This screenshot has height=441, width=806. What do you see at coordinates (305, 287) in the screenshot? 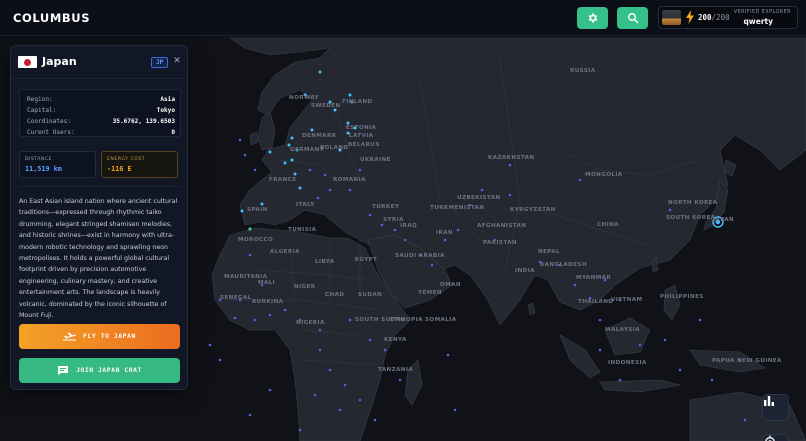
I see `map-label: NIGER` at bounding box center [305, 287].